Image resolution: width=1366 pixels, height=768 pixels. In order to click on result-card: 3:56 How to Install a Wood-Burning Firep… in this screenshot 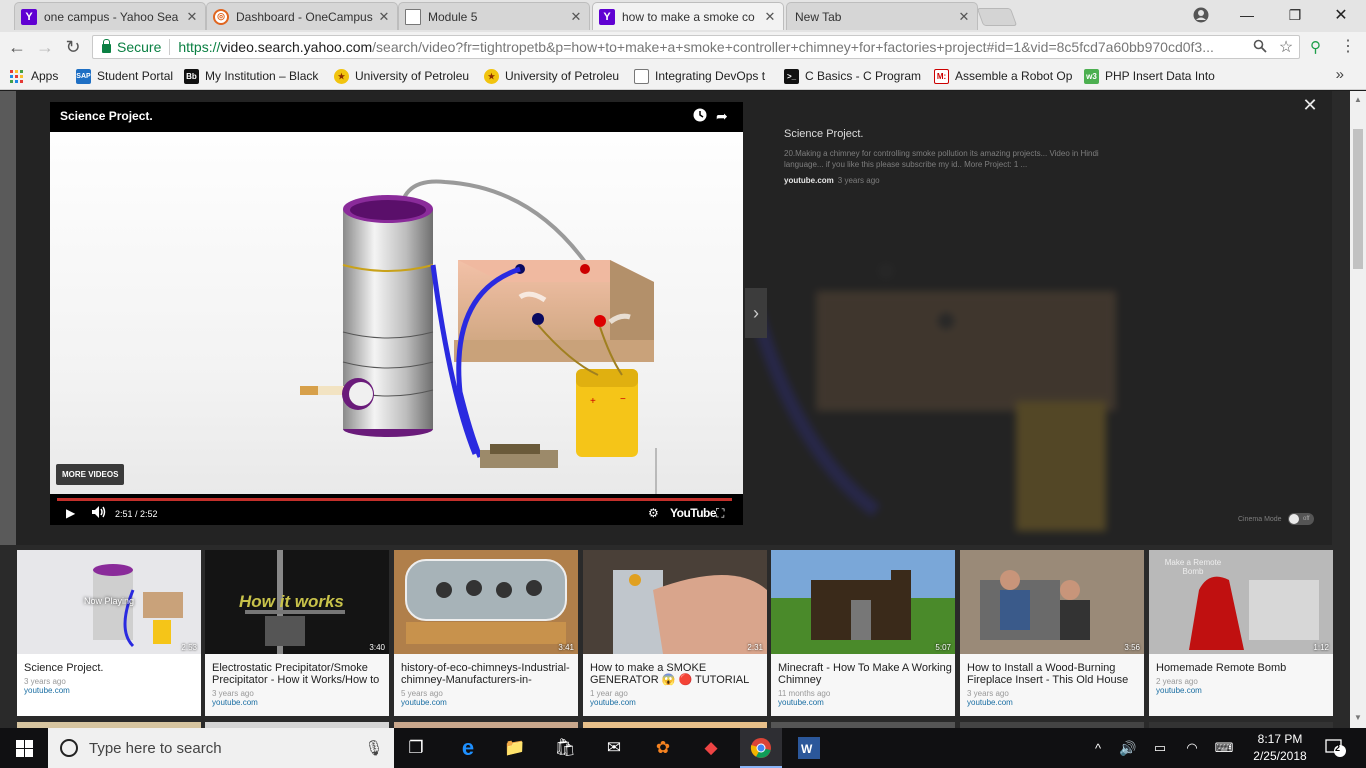, I will do `click(1052, 633)`.